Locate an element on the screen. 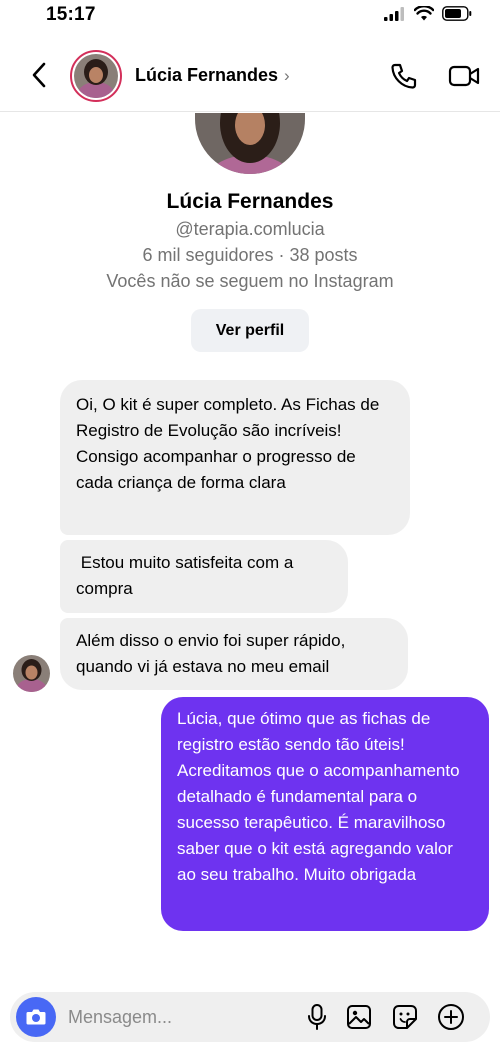  profile-photo-icon is located at coordinates (250, 143).